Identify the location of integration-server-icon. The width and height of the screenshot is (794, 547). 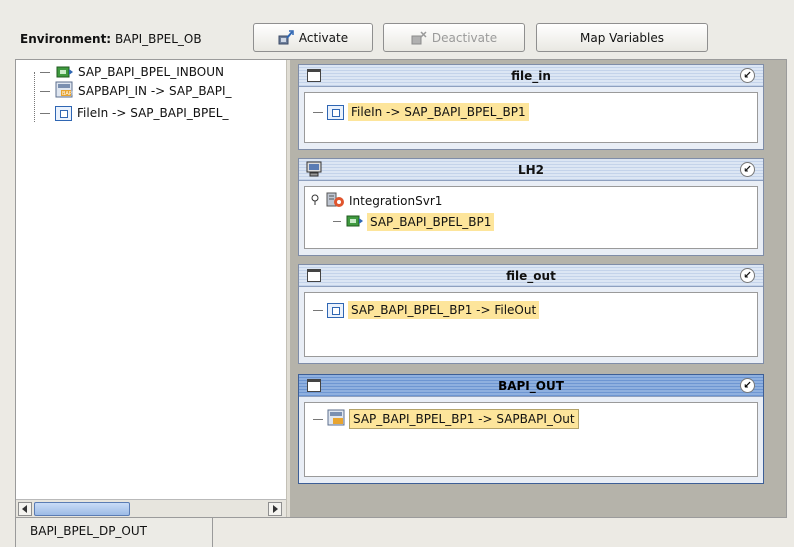
(335, 201).